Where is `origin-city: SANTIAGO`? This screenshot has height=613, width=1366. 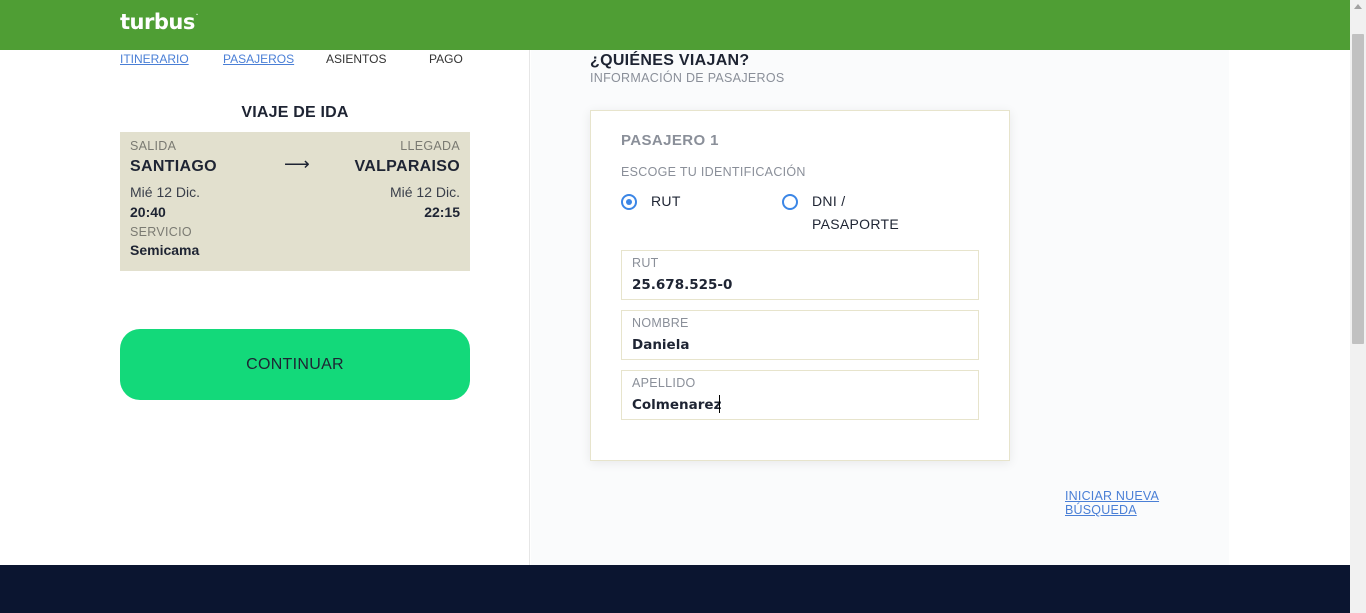
origin-city: SANTIAGO is located at coordinates (173, 166).